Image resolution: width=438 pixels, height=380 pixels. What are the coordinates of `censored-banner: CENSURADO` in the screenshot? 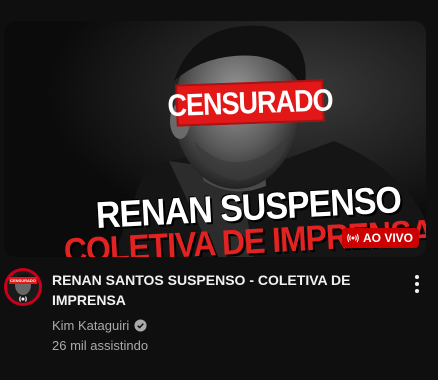 It's located at (250, 103).